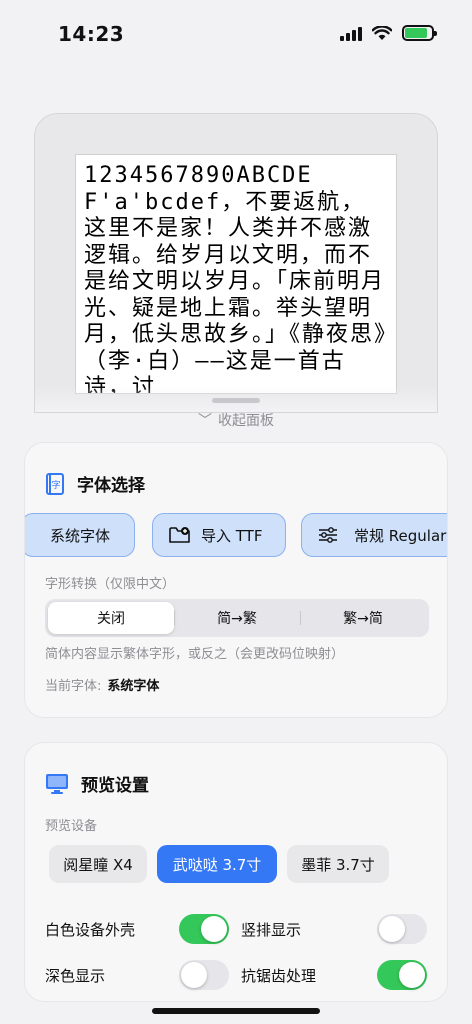  Describe the element at coordinates (271, 930) in the screenshot. I see `vertical-label: 竖排显示` at that location.